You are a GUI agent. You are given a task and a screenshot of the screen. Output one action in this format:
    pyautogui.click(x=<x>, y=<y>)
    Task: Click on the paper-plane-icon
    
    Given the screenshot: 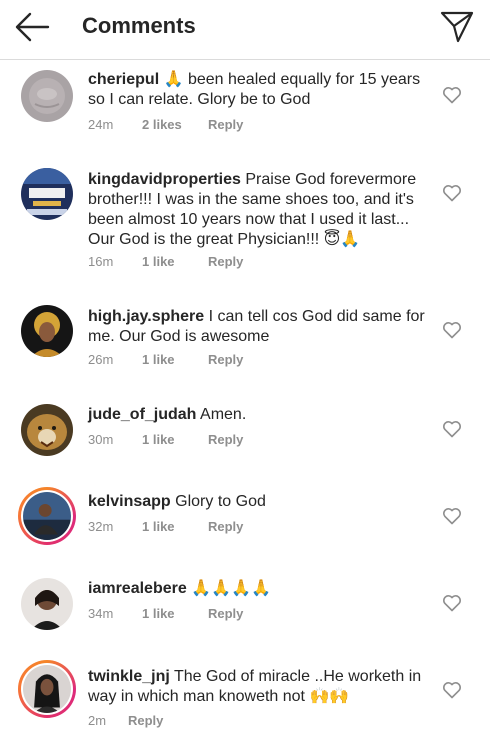 What is the action you would take?
    pyautogui.click(x=458, y=27)
    